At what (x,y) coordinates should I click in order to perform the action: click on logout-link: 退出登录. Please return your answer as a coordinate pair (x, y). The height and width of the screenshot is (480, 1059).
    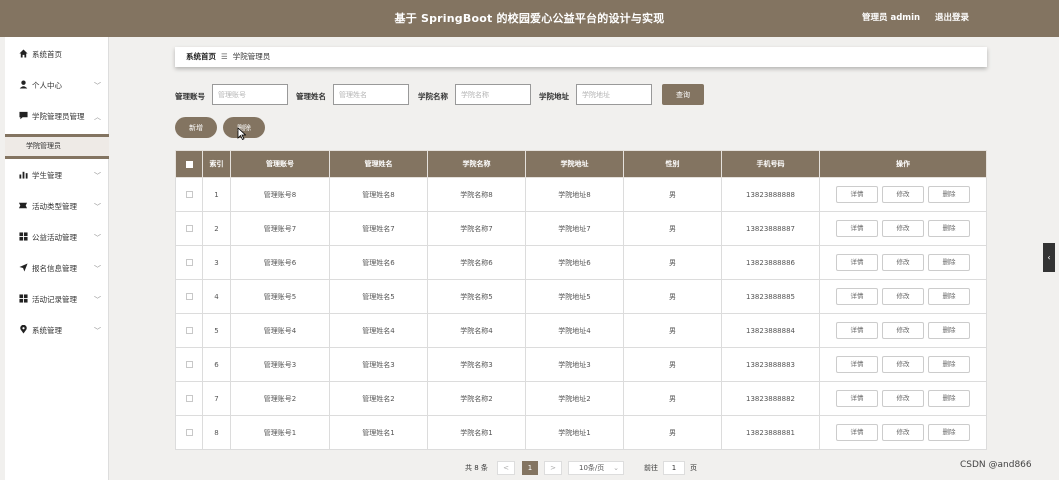
    Looking at the image, I should click on (952, 18).